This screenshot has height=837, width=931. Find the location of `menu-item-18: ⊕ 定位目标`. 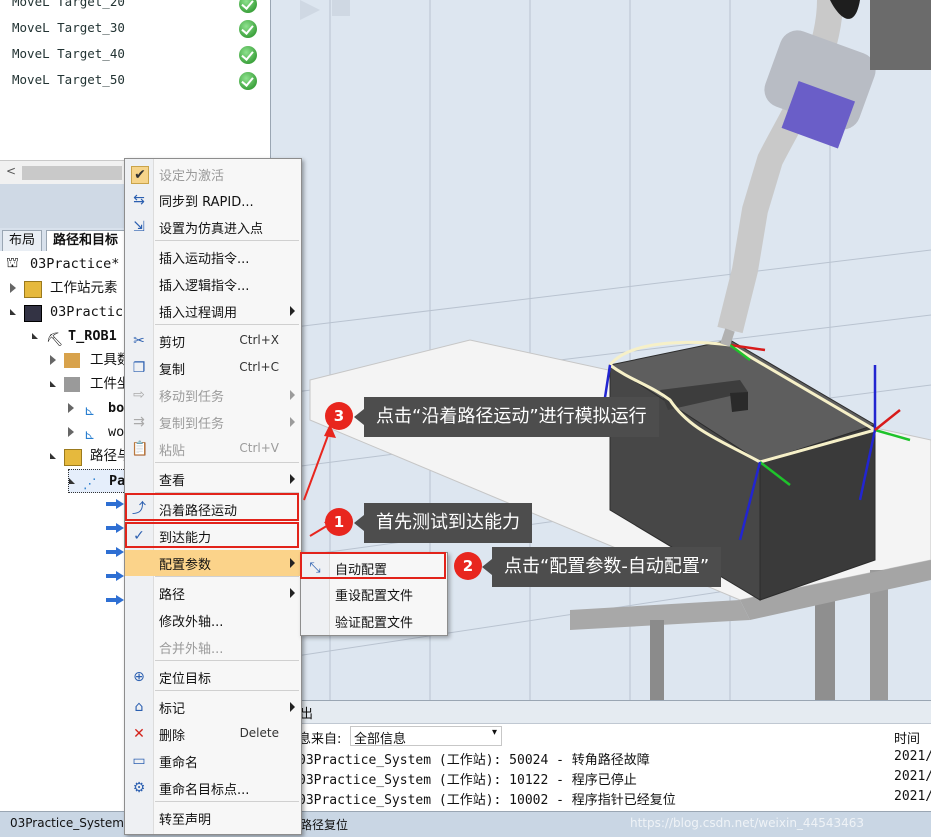

menu-item-18: ⊕ 定位目标 is located at coordinates (213, 677).